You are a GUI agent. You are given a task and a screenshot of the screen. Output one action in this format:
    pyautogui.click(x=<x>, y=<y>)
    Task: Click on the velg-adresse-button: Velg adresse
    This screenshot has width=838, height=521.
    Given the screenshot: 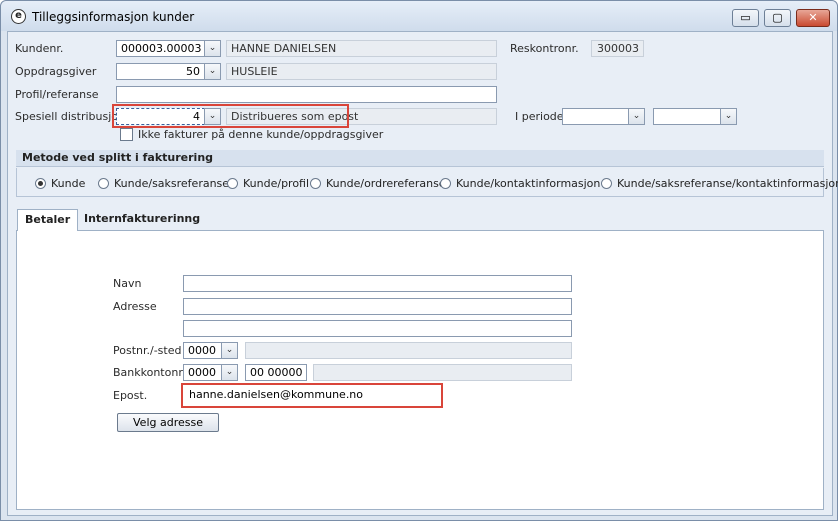 What is the action you would take?
    pyautogui.click(x=168, y=422)
    